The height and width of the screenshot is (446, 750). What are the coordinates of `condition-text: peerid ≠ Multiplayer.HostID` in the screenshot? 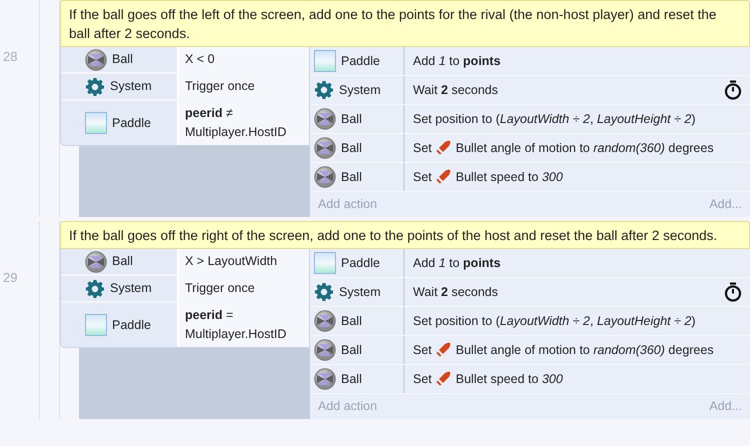 It's located at (243, 123).